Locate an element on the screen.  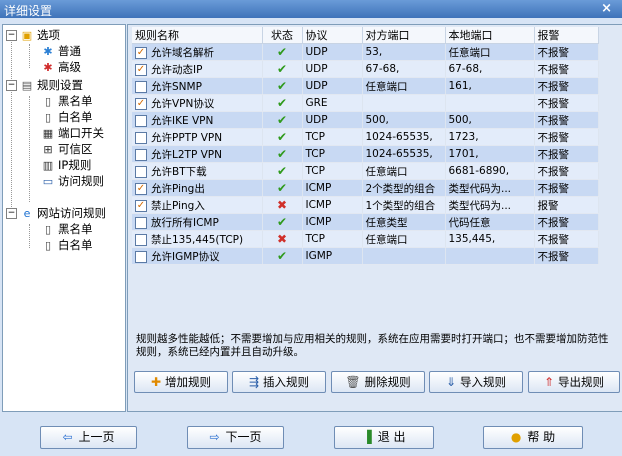
column-header-local-port: 本地端口 is located at coordinates (490, 35).